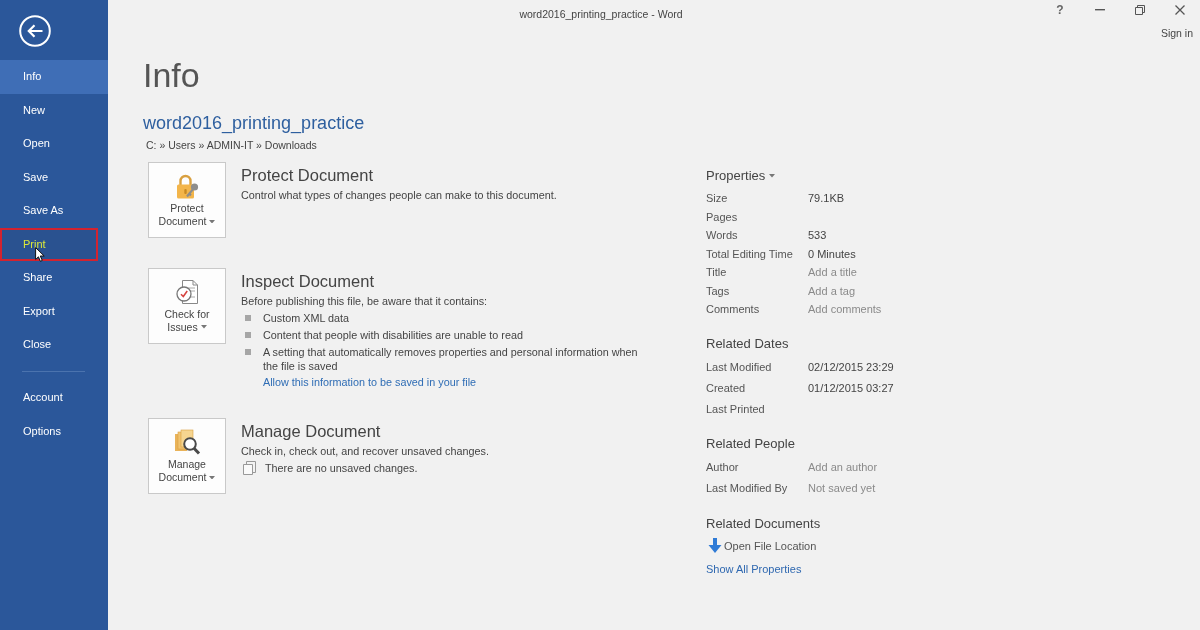  I want to click on properties-menu-button: Properties, so click(741, 176).